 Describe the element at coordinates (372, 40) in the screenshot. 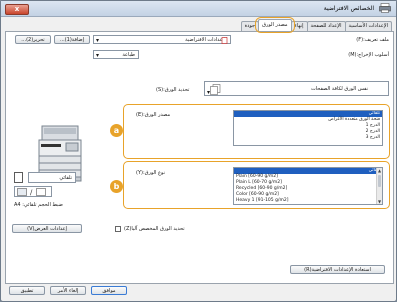

I see `profile-label: ملف تعريف:(F)` at that location.